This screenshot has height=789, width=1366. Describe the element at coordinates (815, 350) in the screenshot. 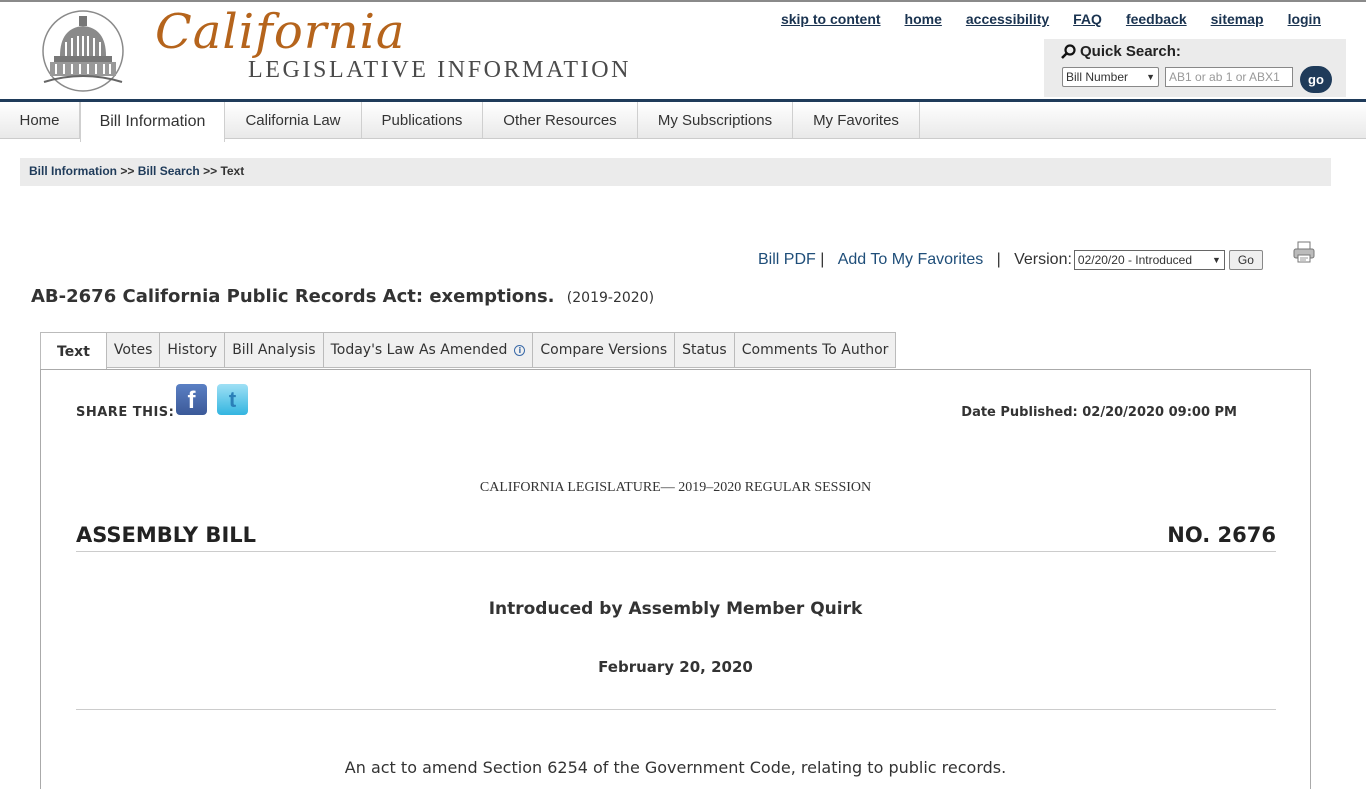

I see `tab-comments-to-author: Comments To Author` at that location.